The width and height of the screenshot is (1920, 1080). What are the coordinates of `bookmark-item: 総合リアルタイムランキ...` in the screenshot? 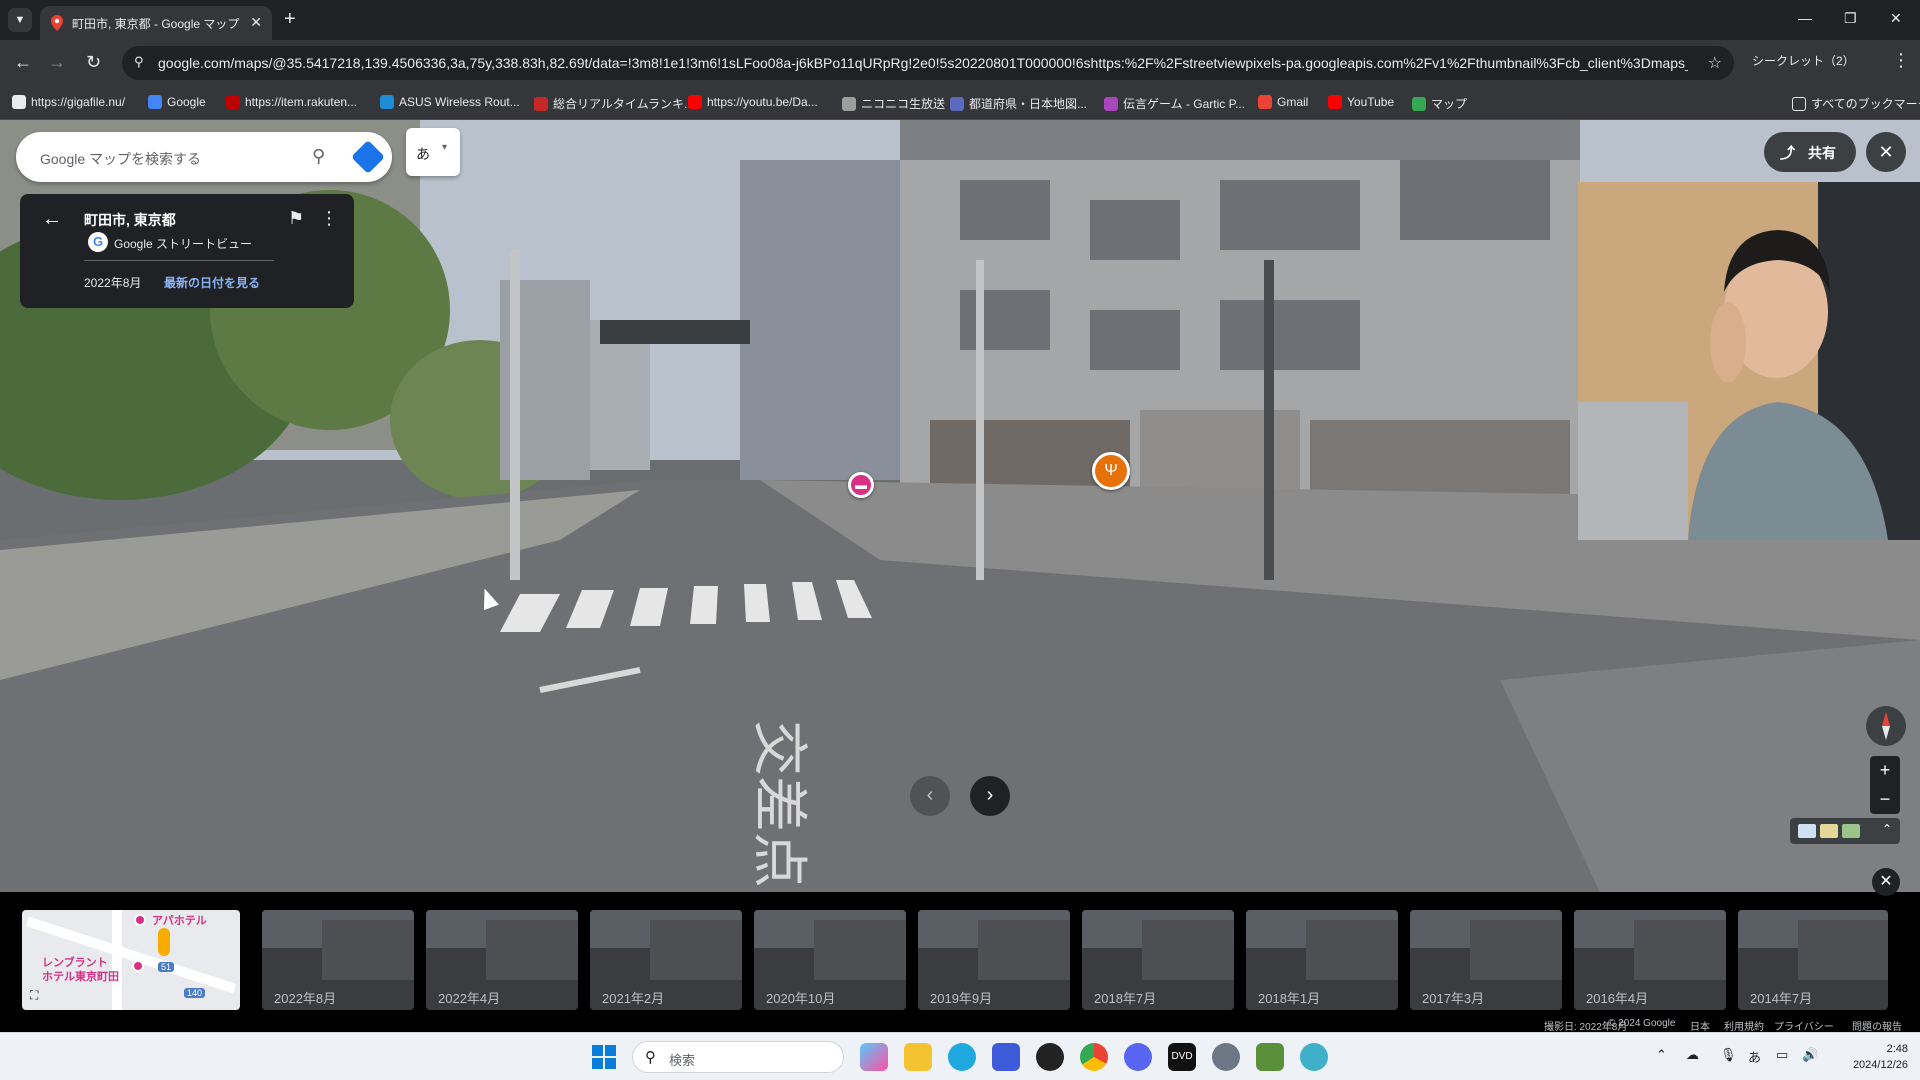 It's located at (614, 103).